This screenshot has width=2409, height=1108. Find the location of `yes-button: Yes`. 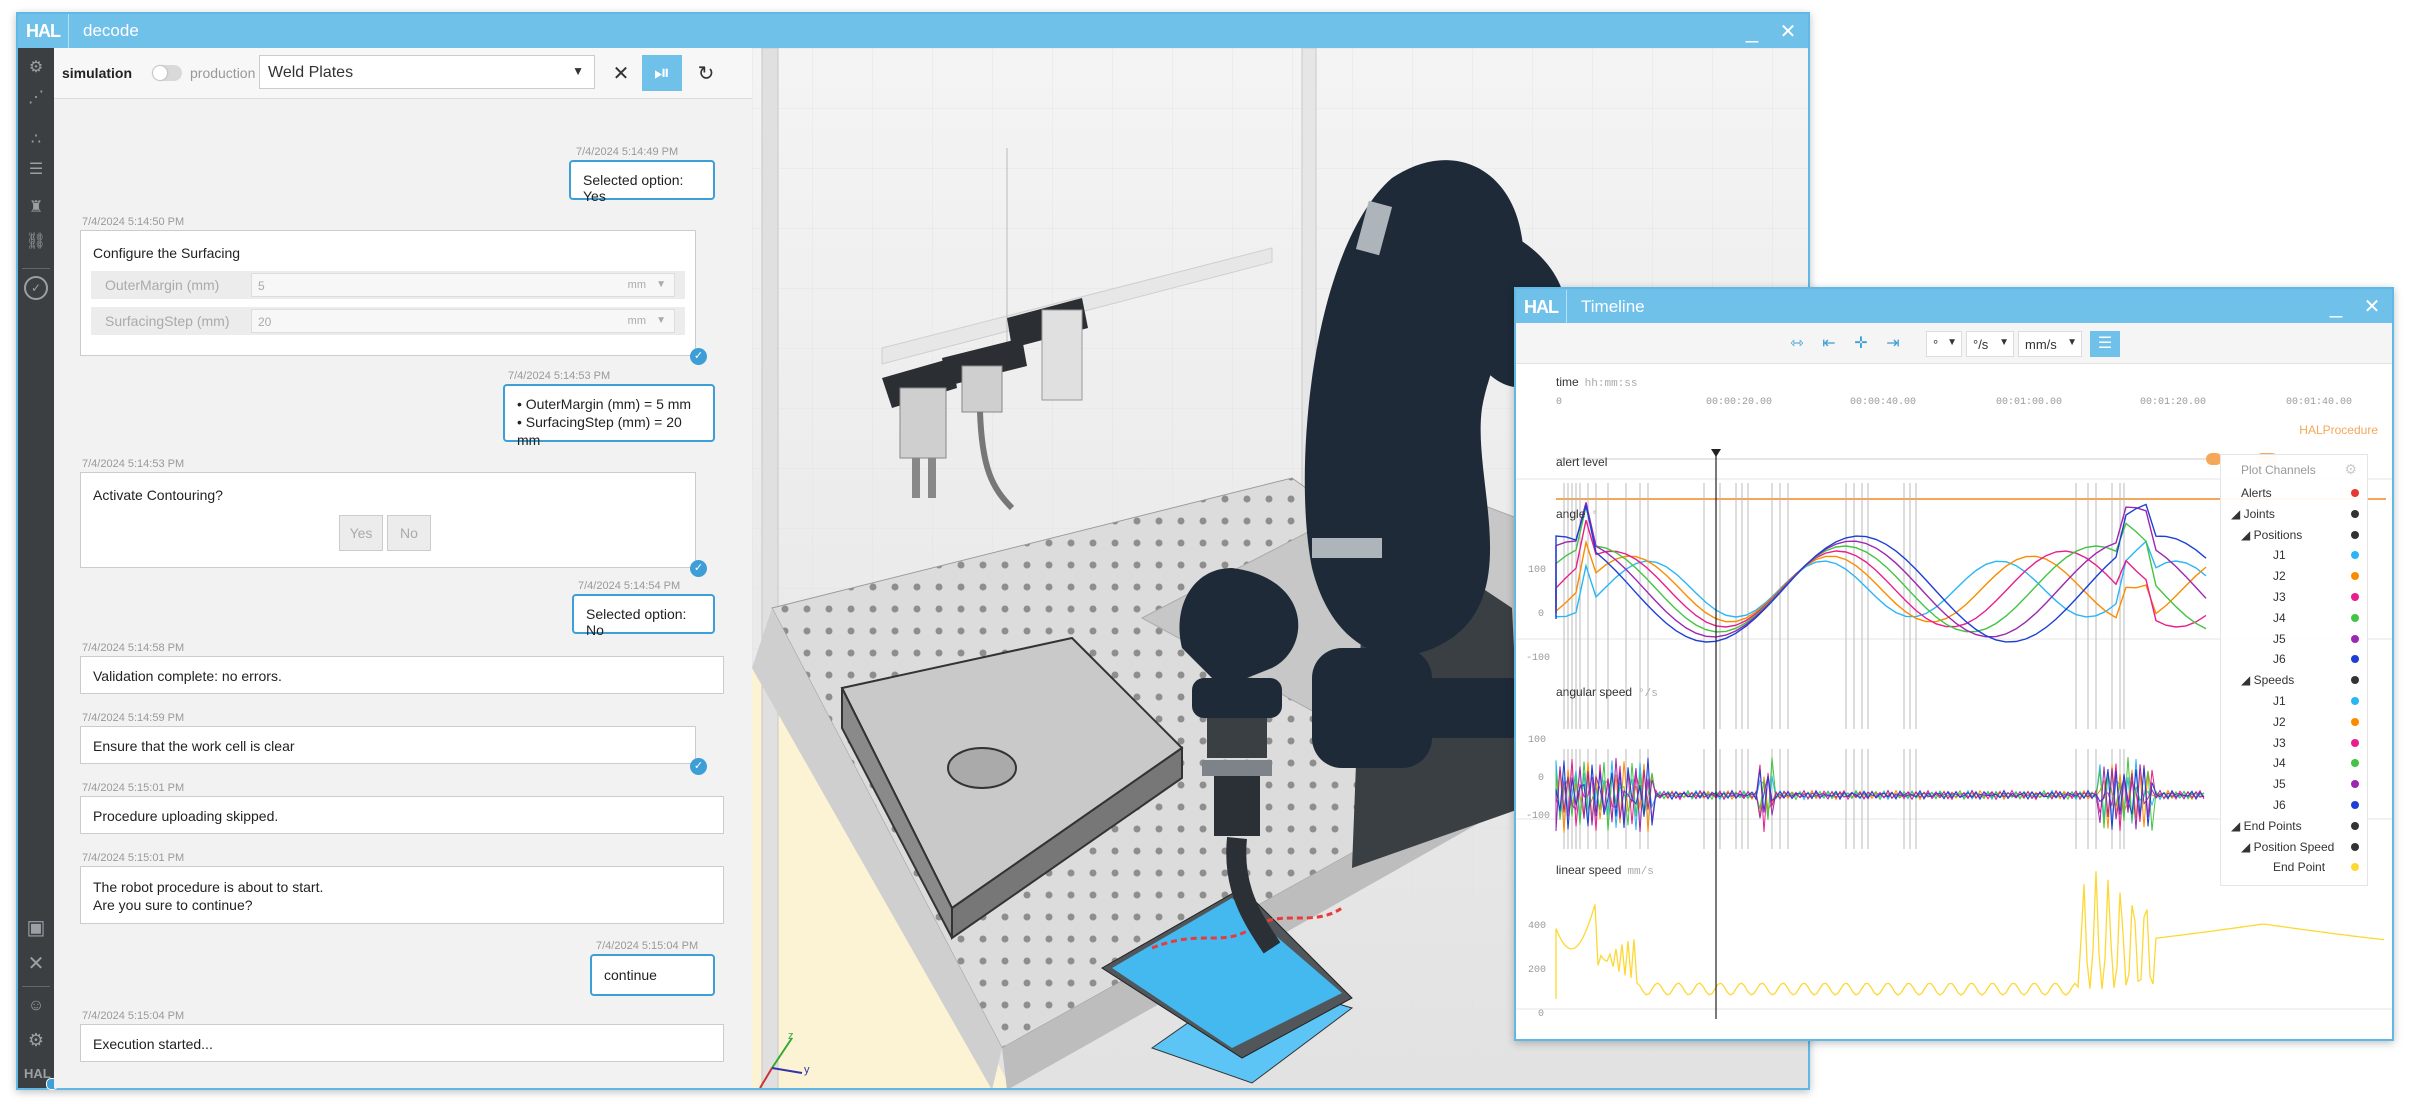

yes-button: Yes is located at coordinates (361, 533).